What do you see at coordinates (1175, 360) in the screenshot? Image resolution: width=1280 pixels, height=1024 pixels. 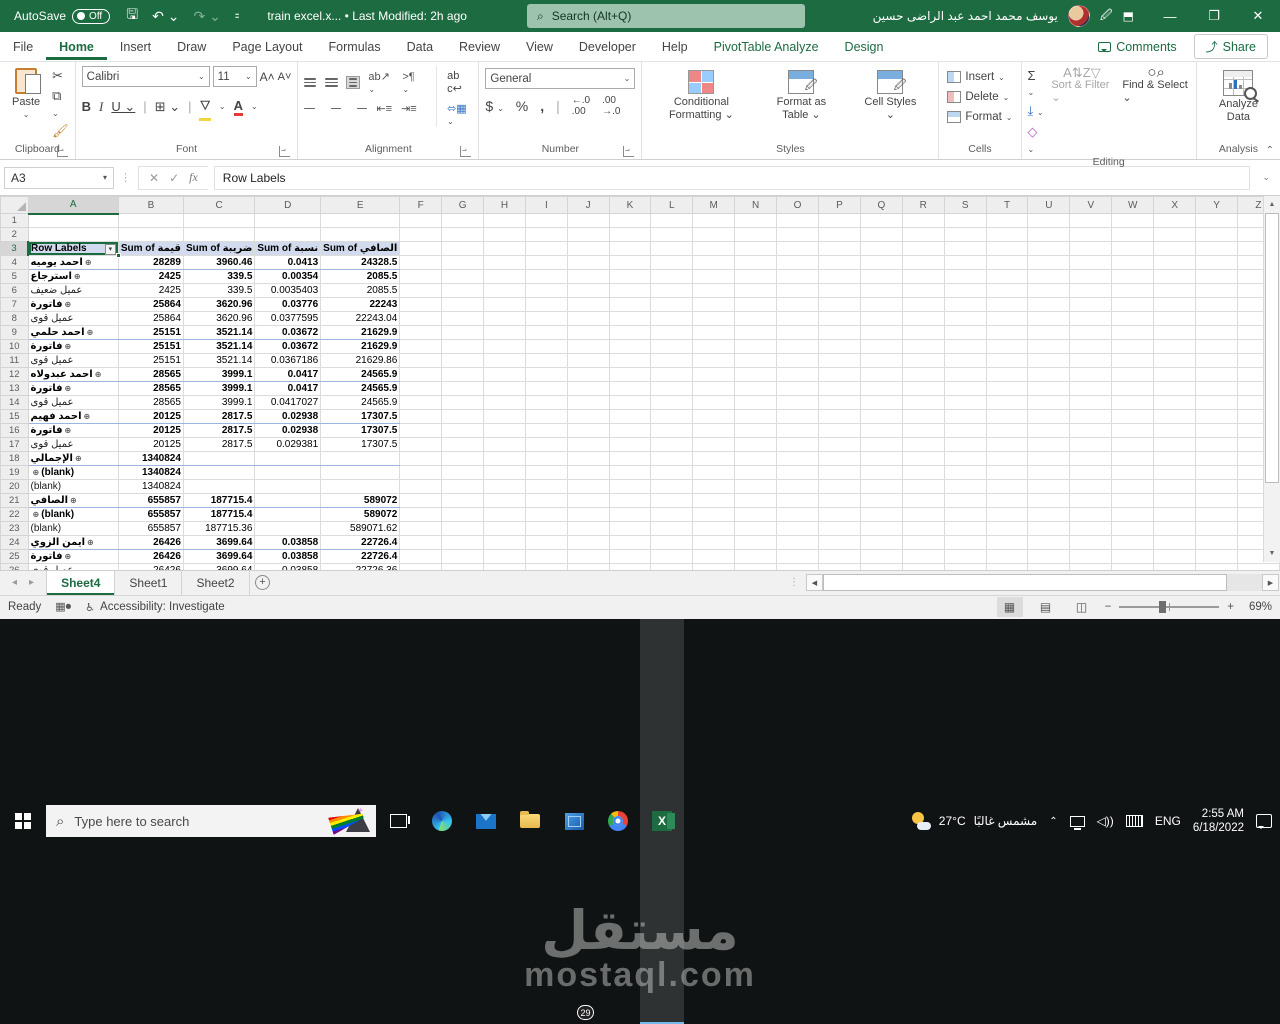 I see `cell-X11` at bounding box center [1175, 360].